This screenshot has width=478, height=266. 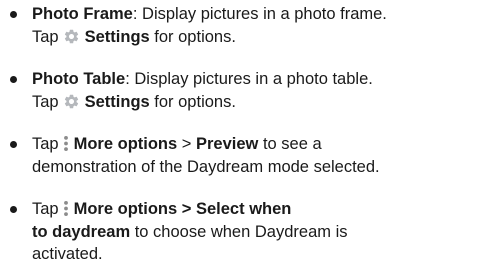 I want to click on item-description: : Display pictures in a photo frame., so click(x=259, y=14).